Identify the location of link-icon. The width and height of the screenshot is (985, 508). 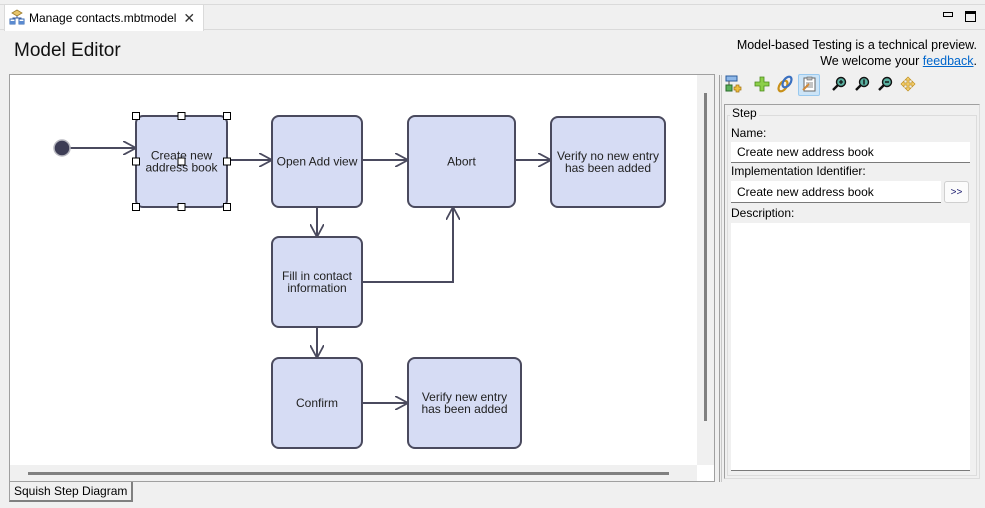
(785, 85).